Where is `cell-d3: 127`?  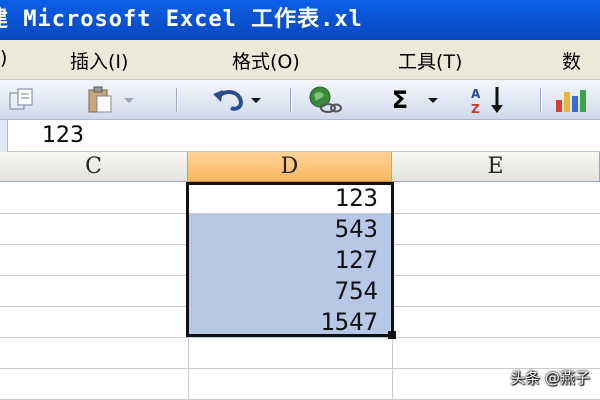 cell-d3: 127 is located at coordinates (290, 260).